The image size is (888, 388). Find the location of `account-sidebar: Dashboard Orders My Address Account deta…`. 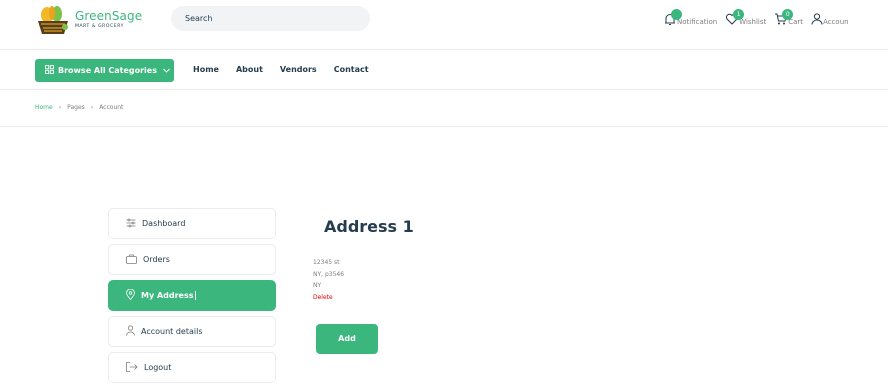

account-sidebar: Dashboard Orders My Address Account deta… is located at coordinates (192, 298).